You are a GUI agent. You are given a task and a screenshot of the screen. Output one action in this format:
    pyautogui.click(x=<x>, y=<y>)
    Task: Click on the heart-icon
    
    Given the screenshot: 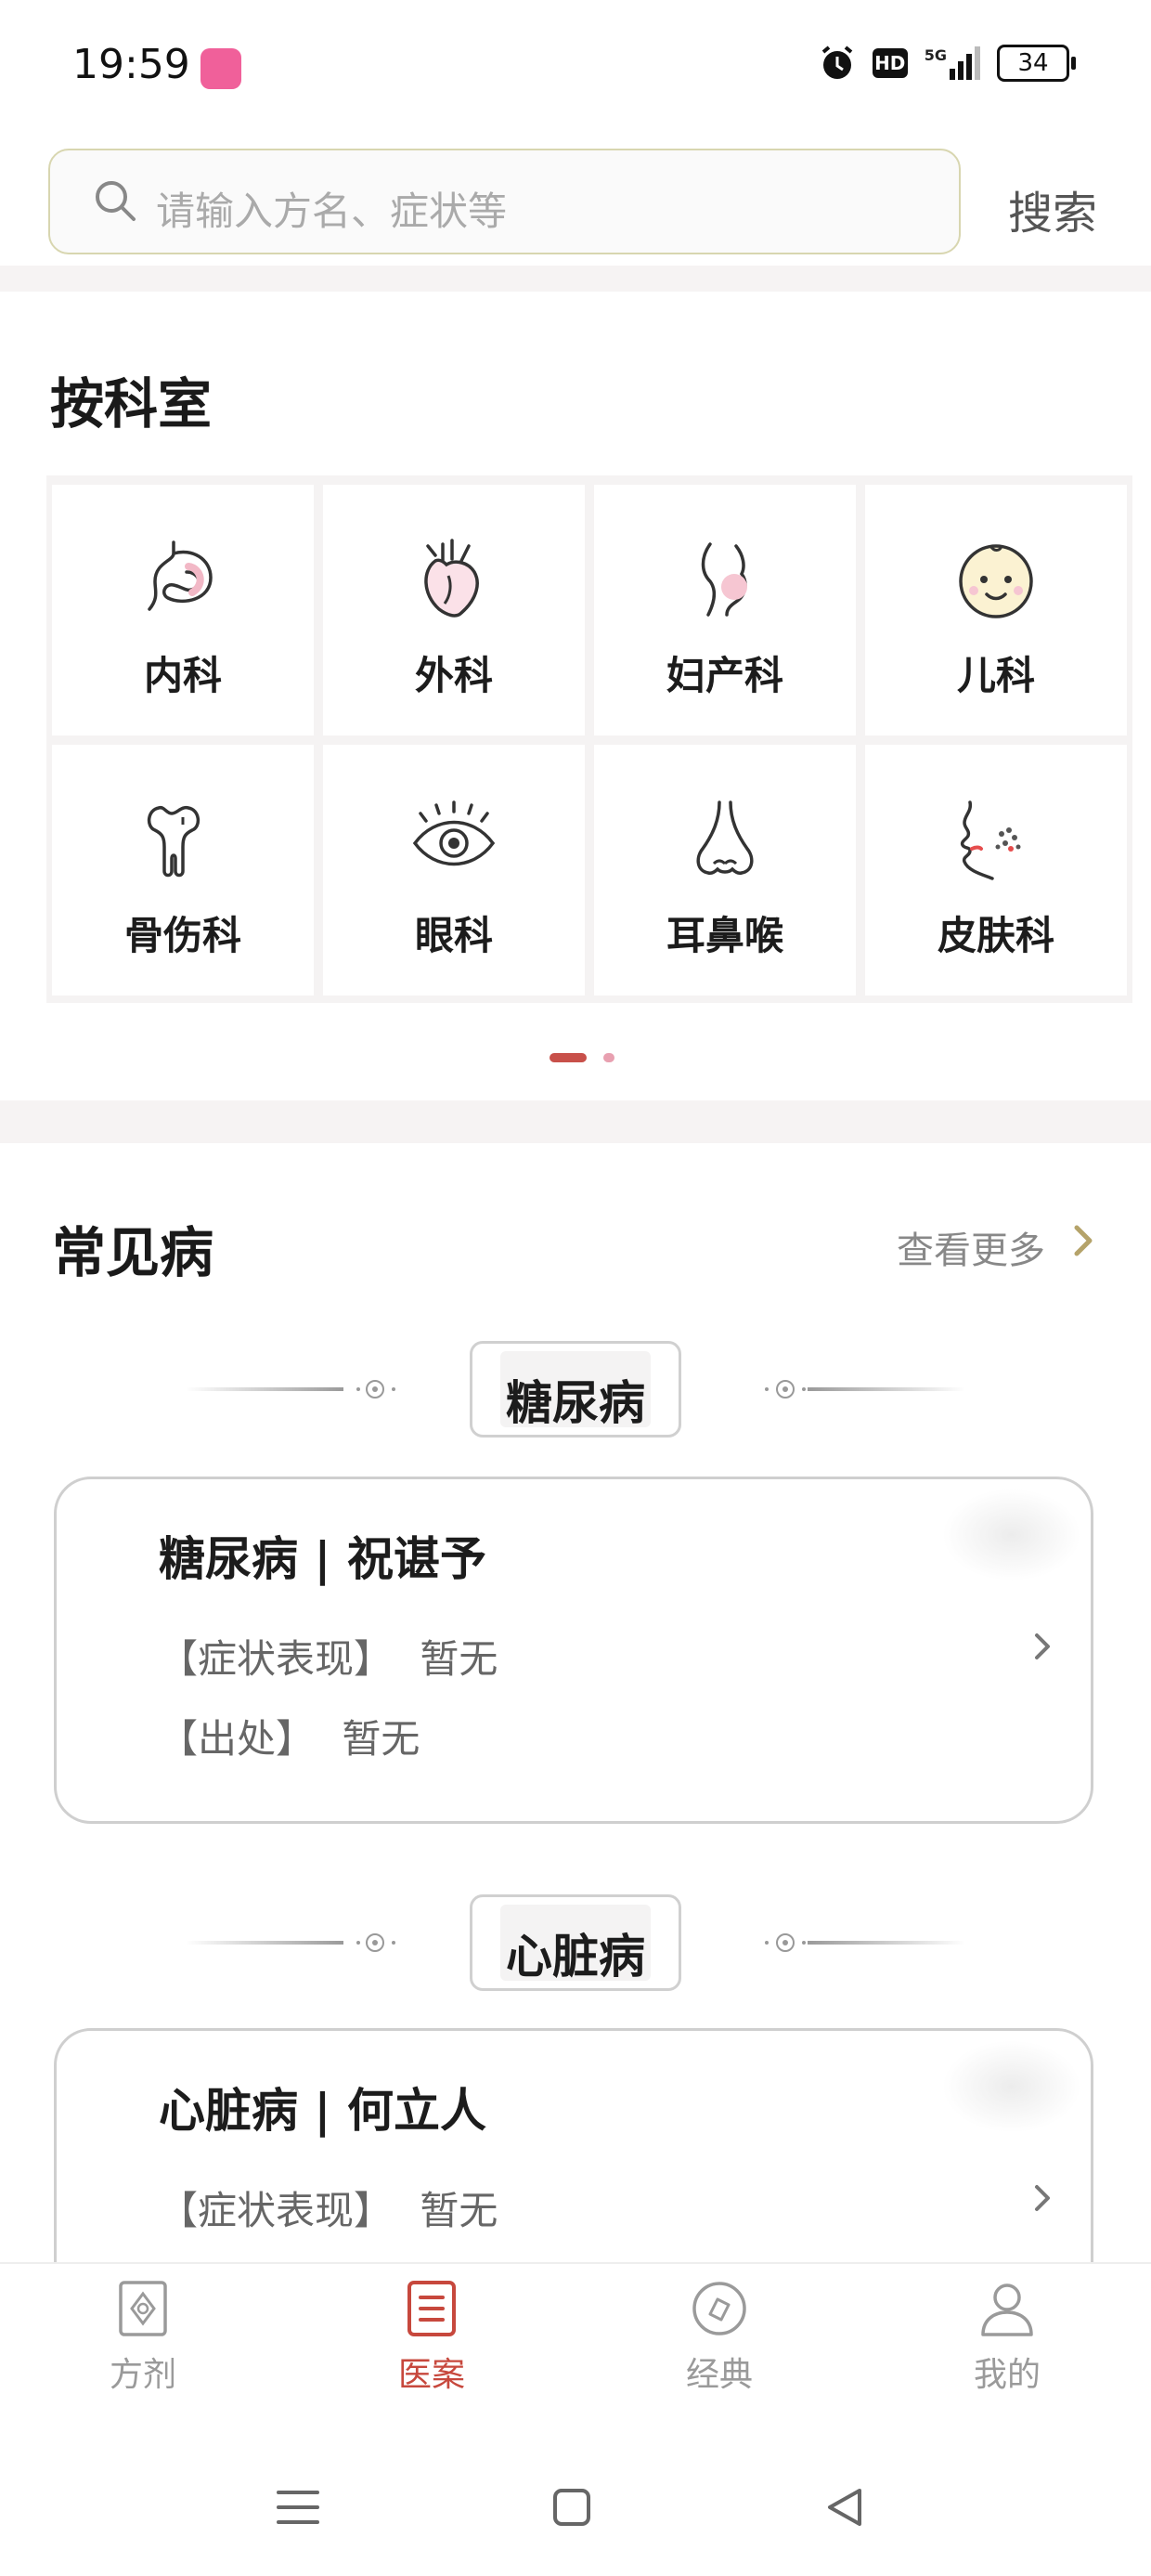 What is the action you would take?
    pyautogui.click(x=451, y=578)
    